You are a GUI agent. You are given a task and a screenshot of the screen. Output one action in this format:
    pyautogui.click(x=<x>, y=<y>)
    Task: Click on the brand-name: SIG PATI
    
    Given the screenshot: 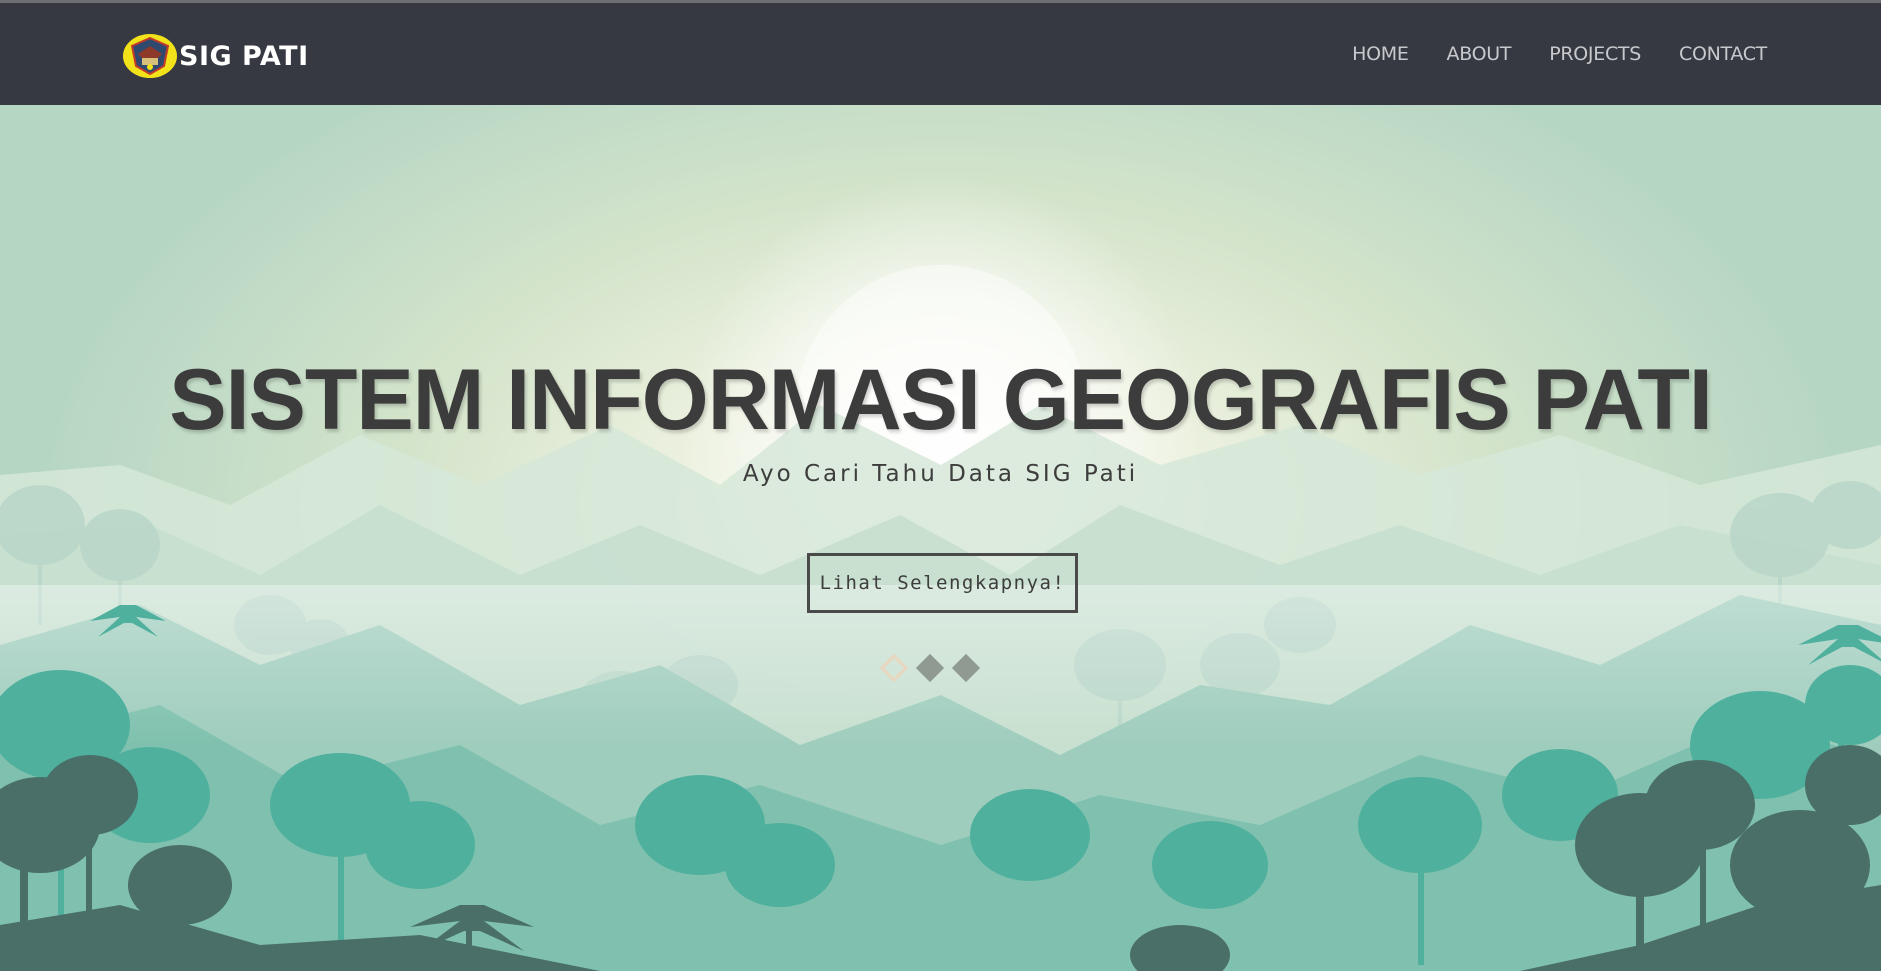 What is the action you would take?
    pyautogui.click(x=244, y=56)
    